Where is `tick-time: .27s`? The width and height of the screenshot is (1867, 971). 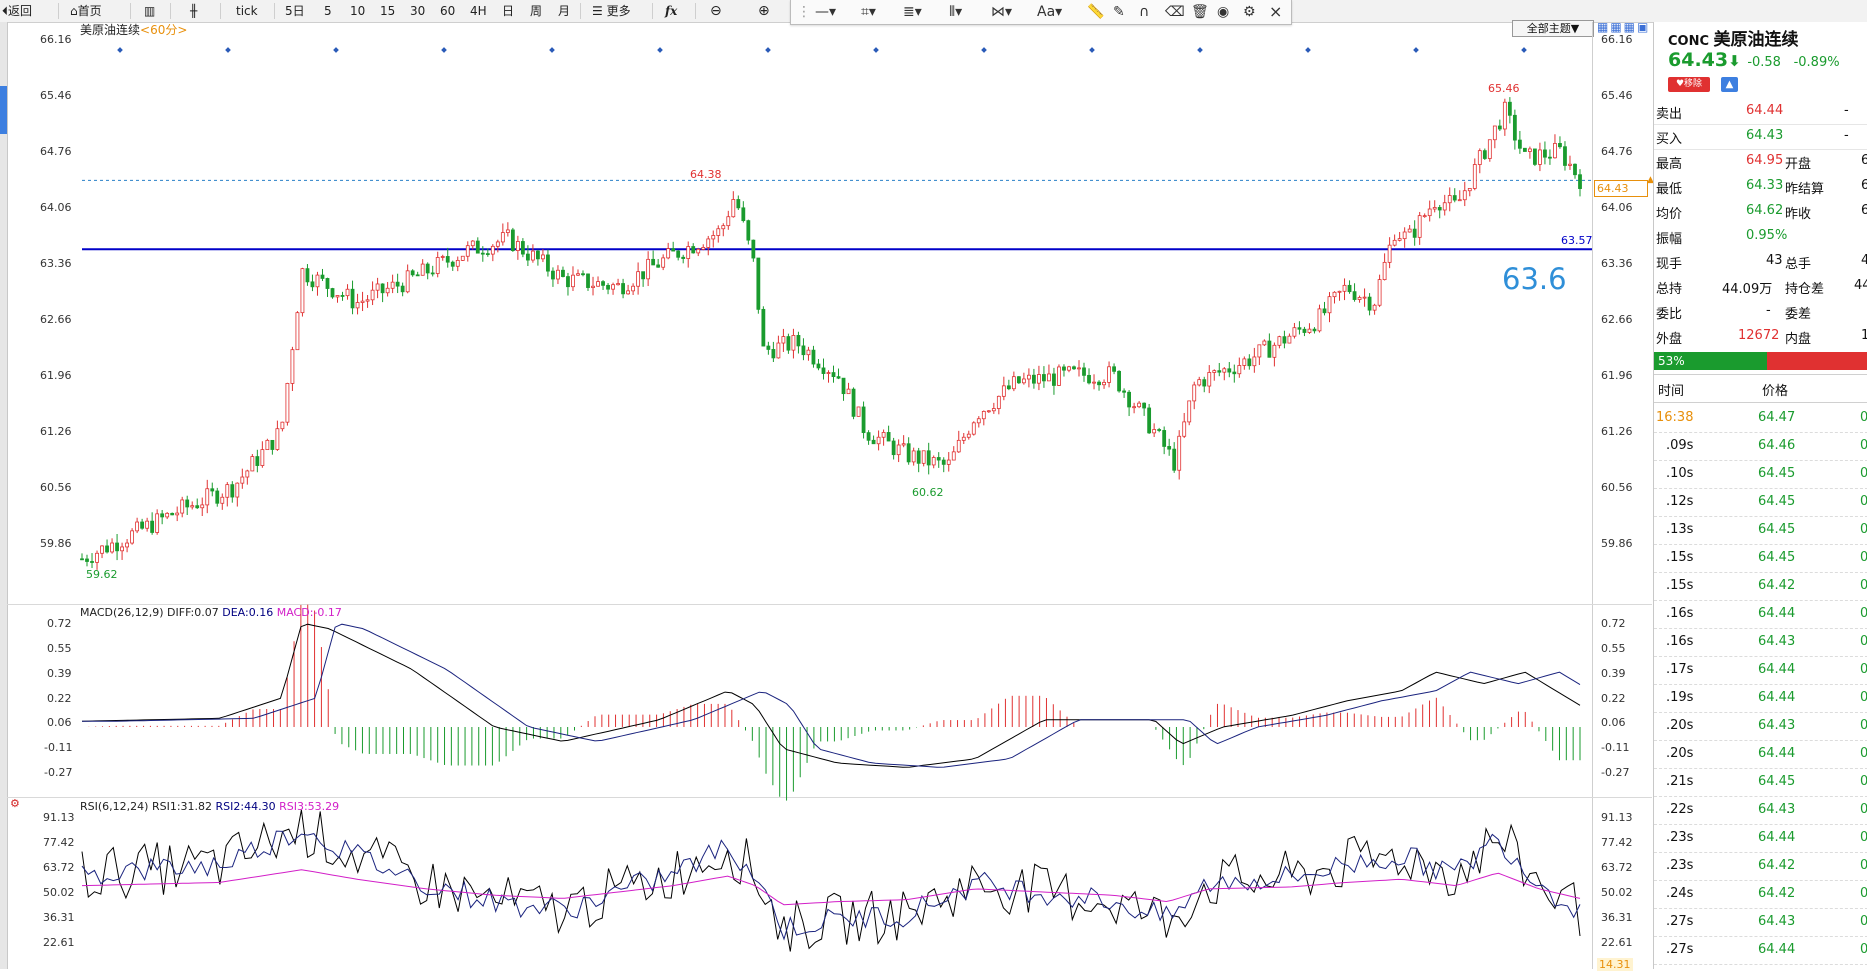
tick-time: .27s is located at coordinates (1680, 949).